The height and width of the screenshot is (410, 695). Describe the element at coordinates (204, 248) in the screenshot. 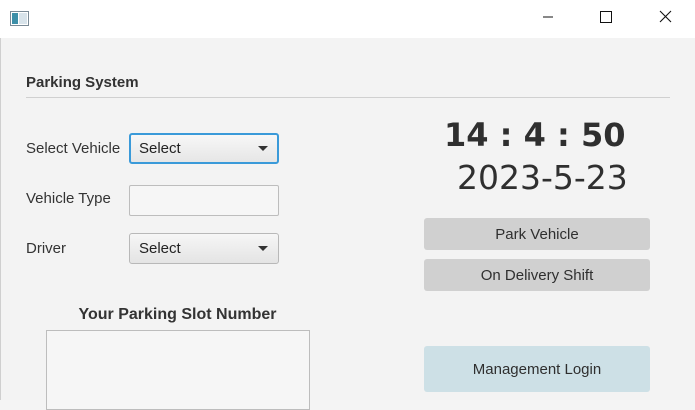

I see `driver-dropdown: Select` at that location.